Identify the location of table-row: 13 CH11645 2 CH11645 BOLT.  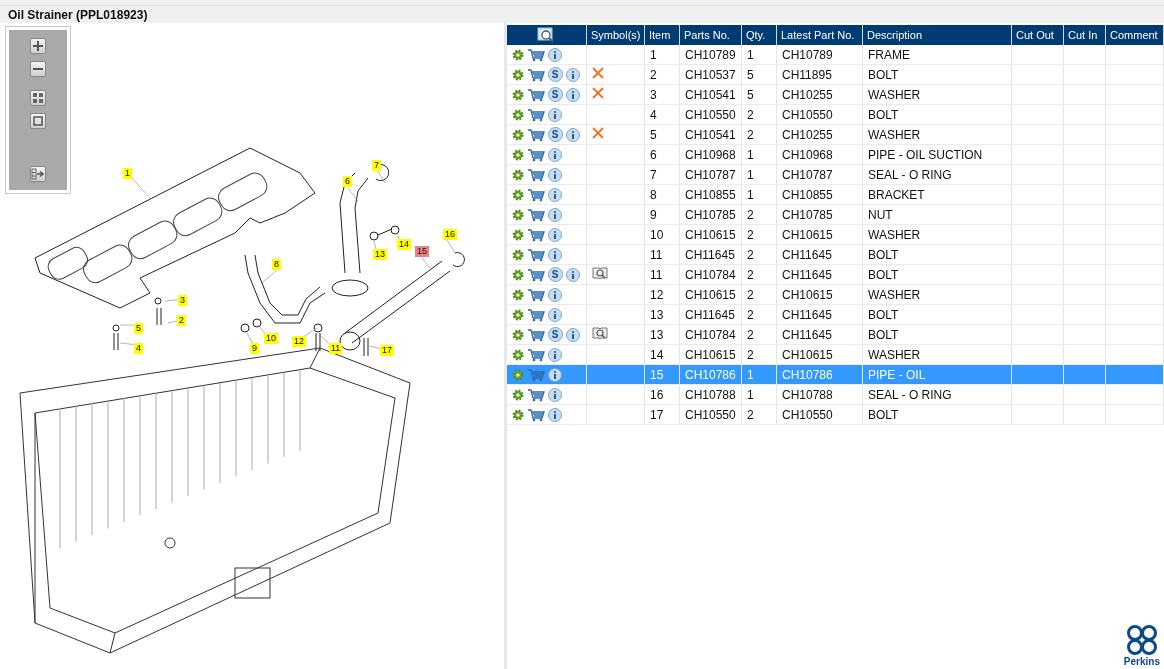
(835, 314).